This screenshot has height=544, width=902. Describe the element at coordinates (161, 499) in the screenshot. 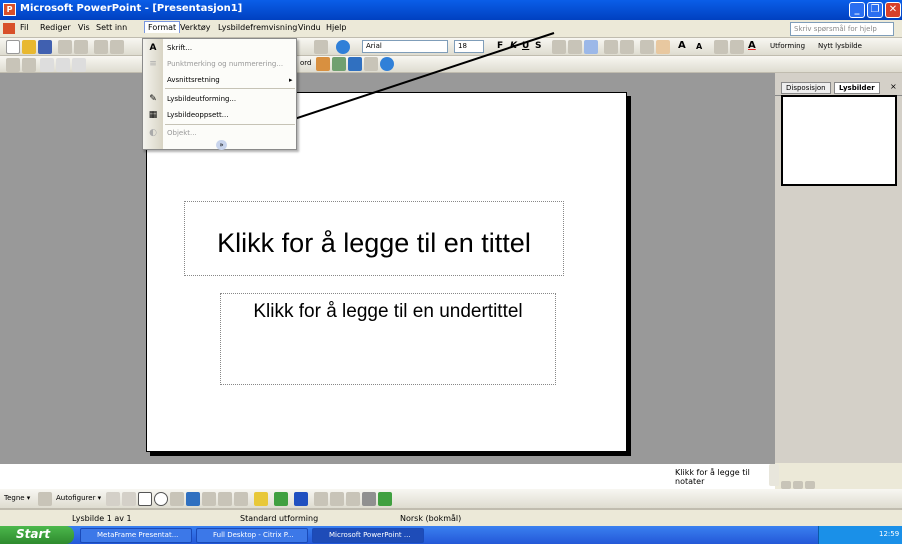

I see `oval-icon` at that location.